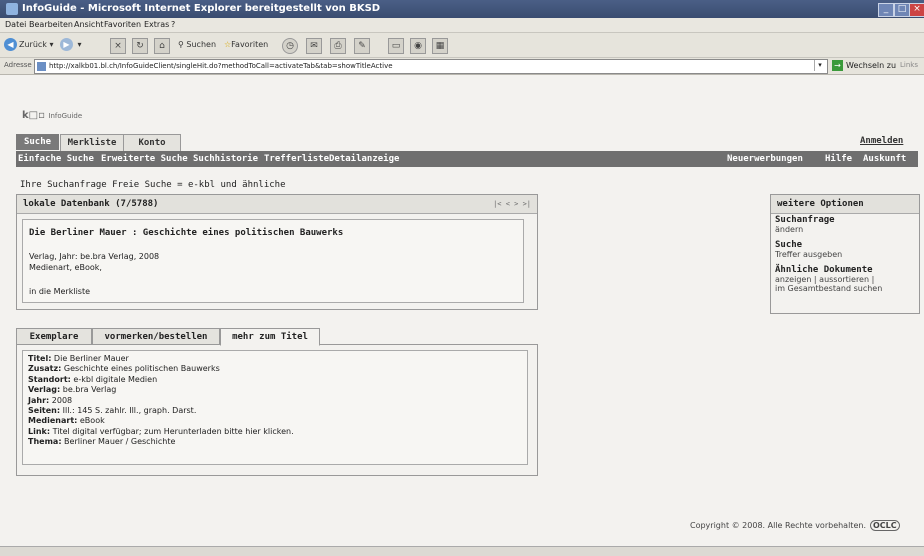 The image size is (924, 556). I want to click on result-panel-header: lokale Datenbank (7/5788) |< < > >|, so click(277, 204).